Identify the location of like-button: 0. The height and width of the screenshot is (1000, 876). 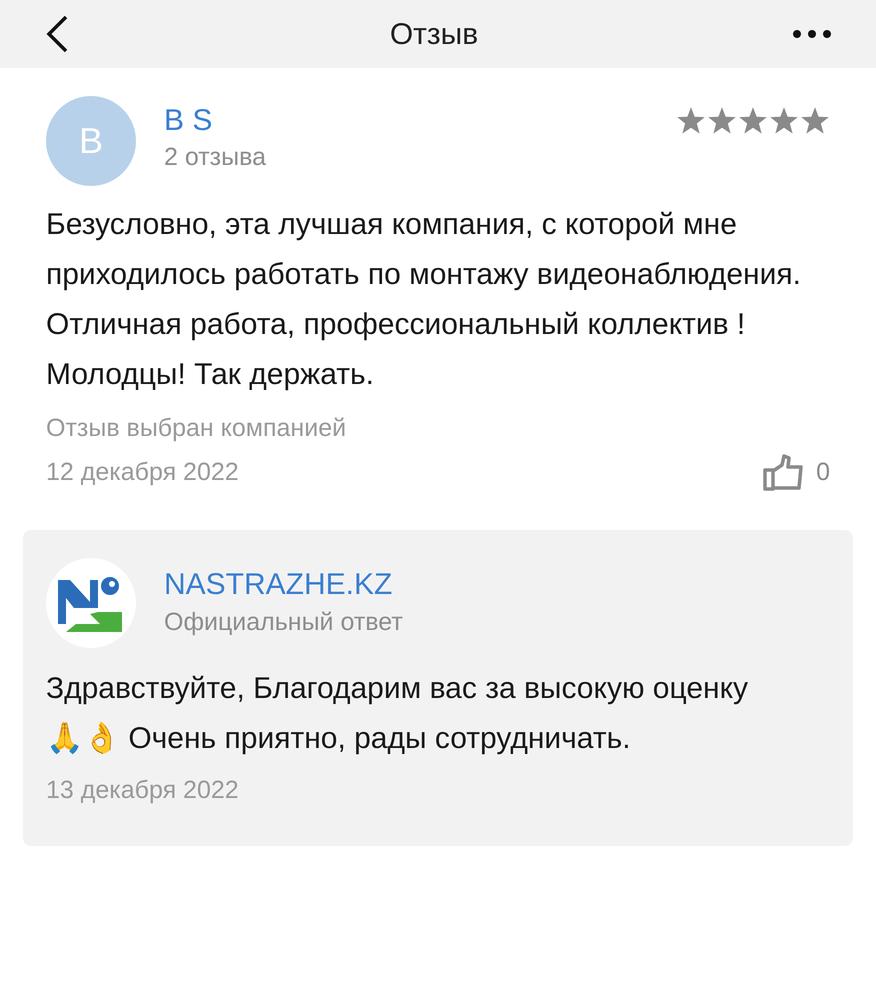
(796, 473).